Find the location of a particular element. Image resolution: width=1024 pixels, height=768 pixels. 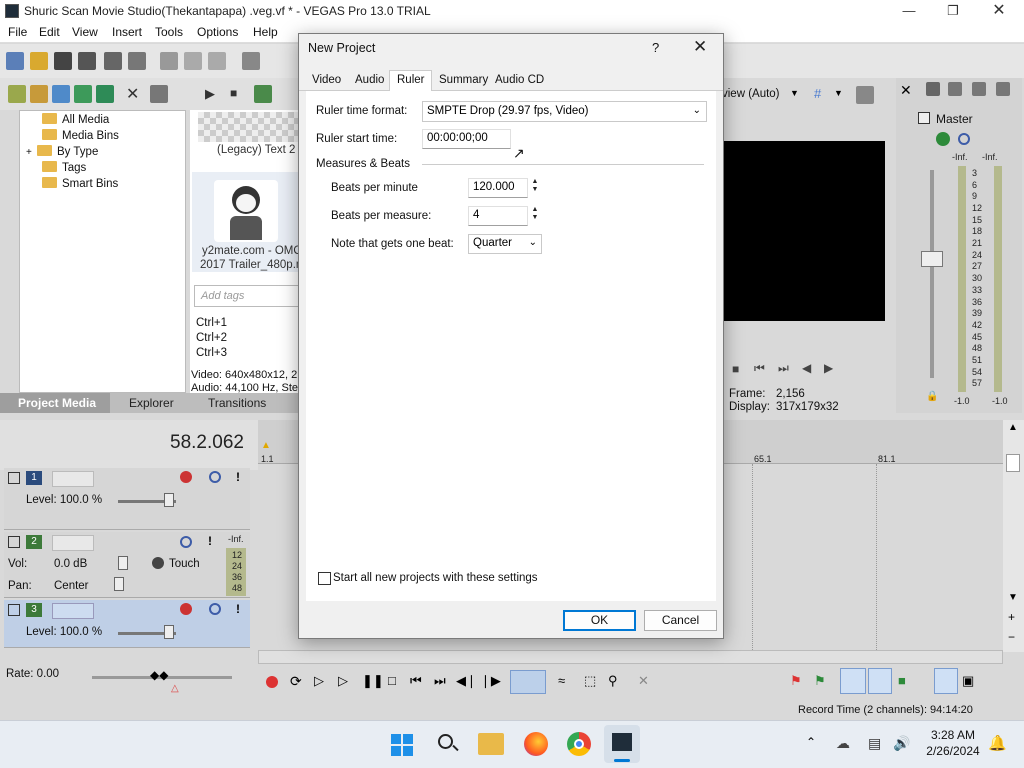

tab-summary: Summary is located at coordinates (463, 80).